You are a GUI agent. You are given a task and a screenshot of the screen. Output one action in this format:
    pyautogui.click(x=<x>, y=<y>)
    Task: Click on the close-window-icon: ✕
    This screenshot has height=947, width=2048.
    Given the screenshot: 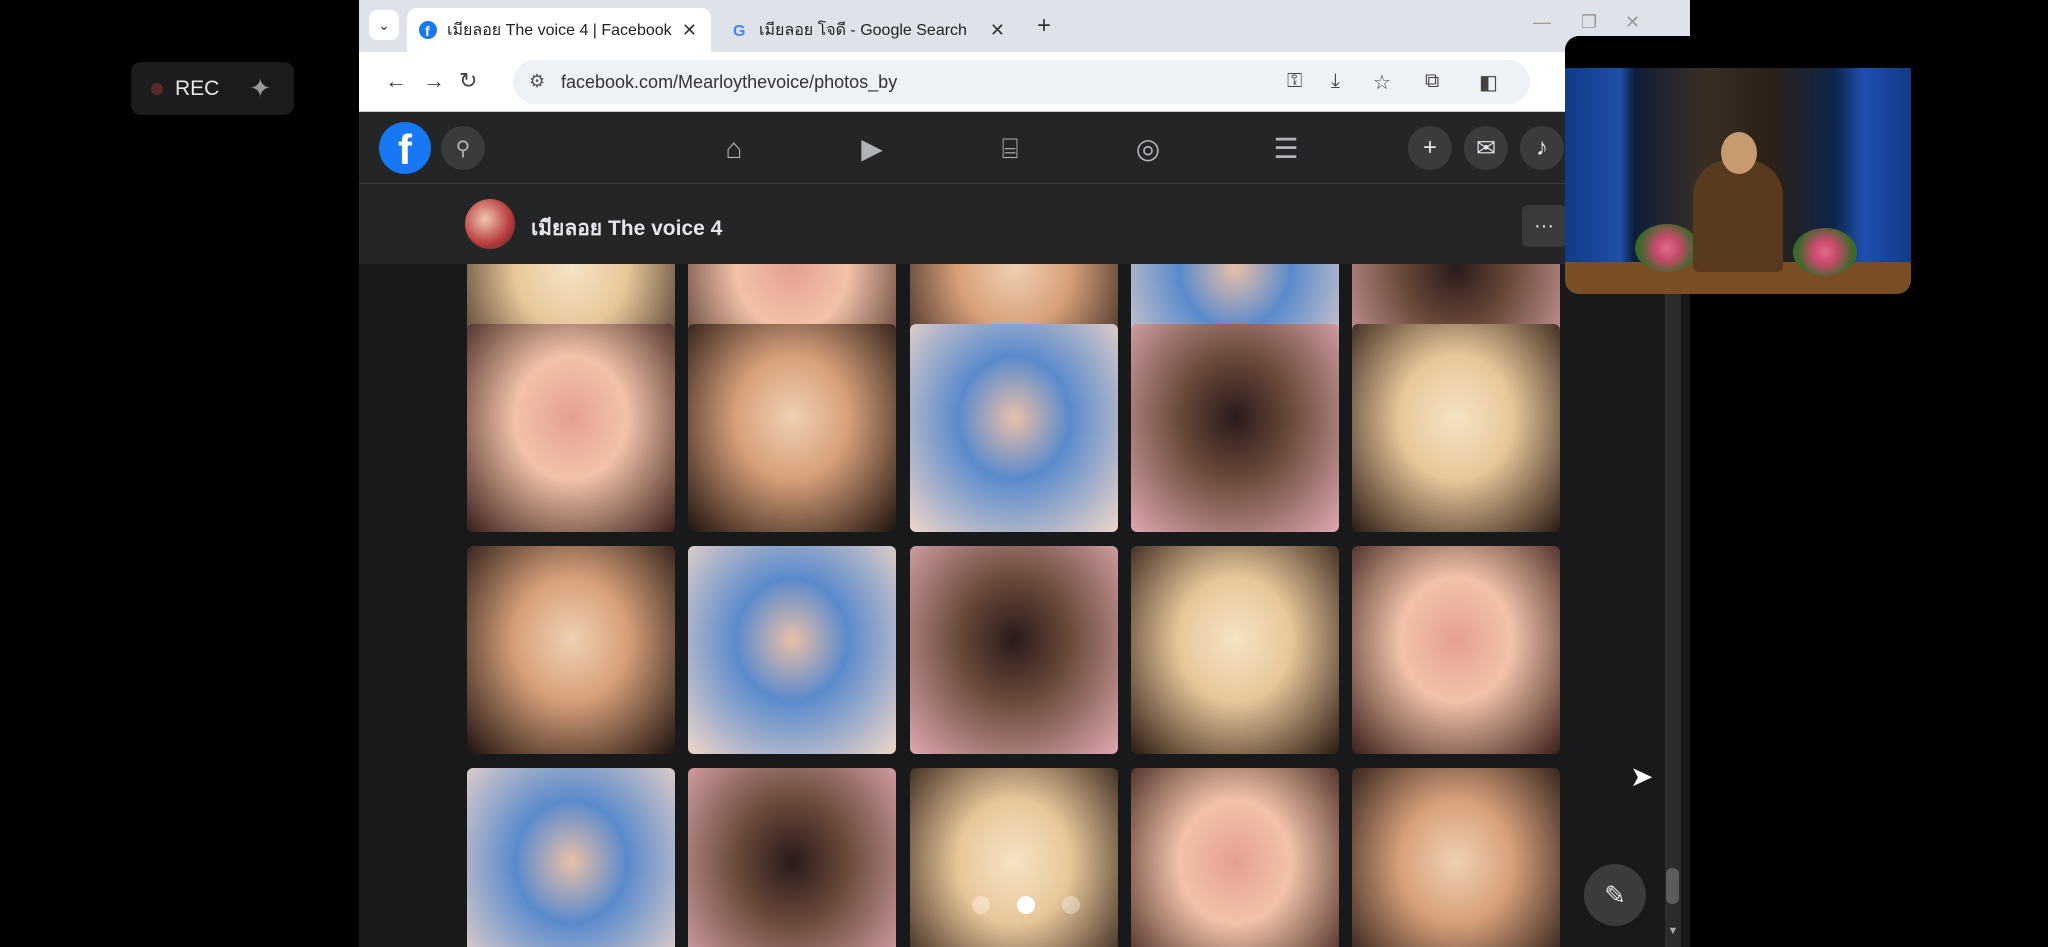 What is the action you would take?
    pyautogui.click(x=1632, y=22)
    